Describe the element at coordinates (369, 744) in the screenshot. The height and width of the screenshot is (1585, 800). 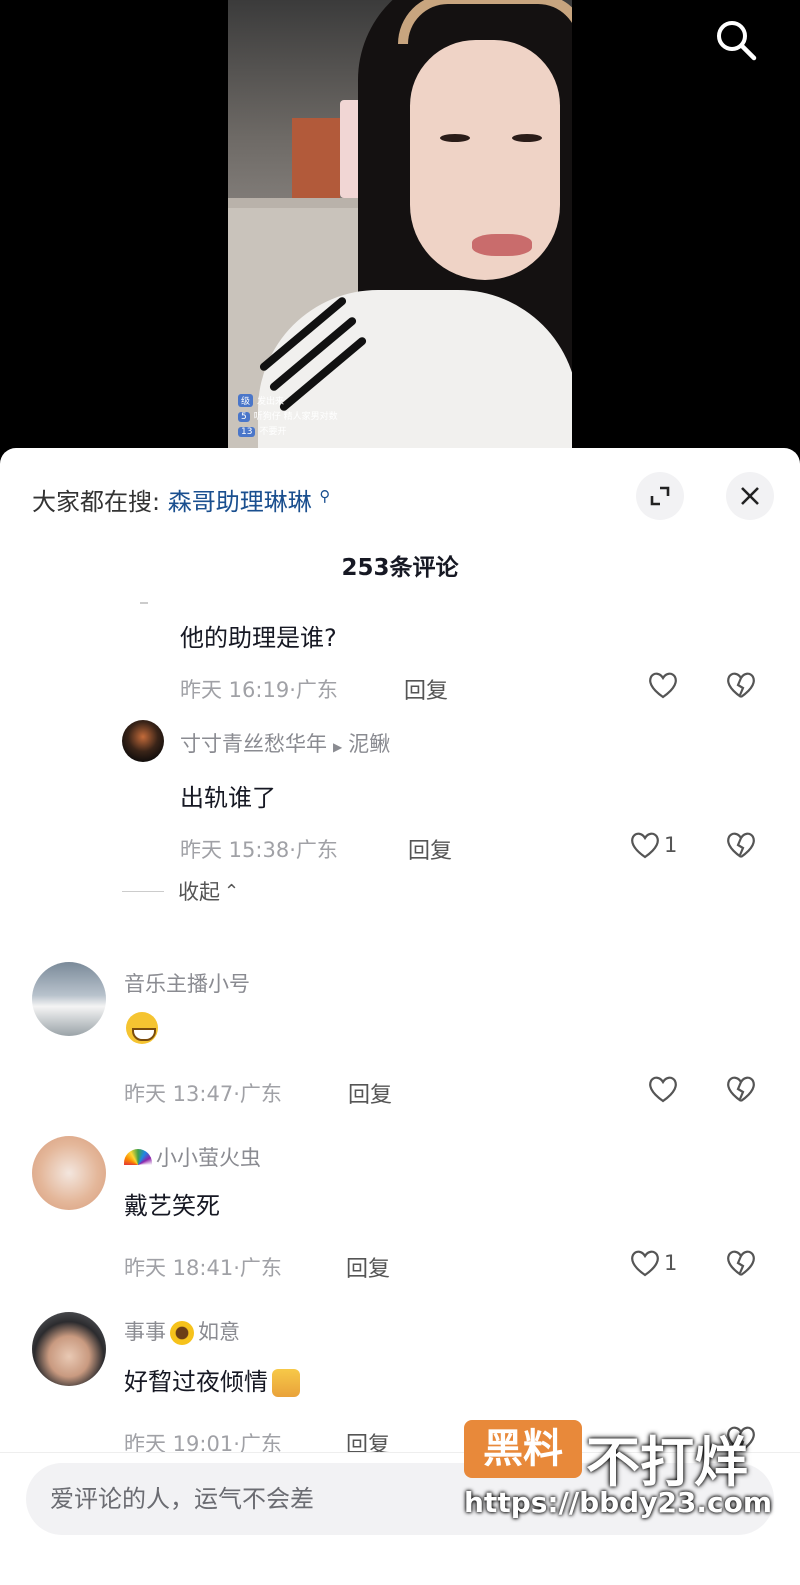
I see `reply-to-user: 泥鳅` at that location.